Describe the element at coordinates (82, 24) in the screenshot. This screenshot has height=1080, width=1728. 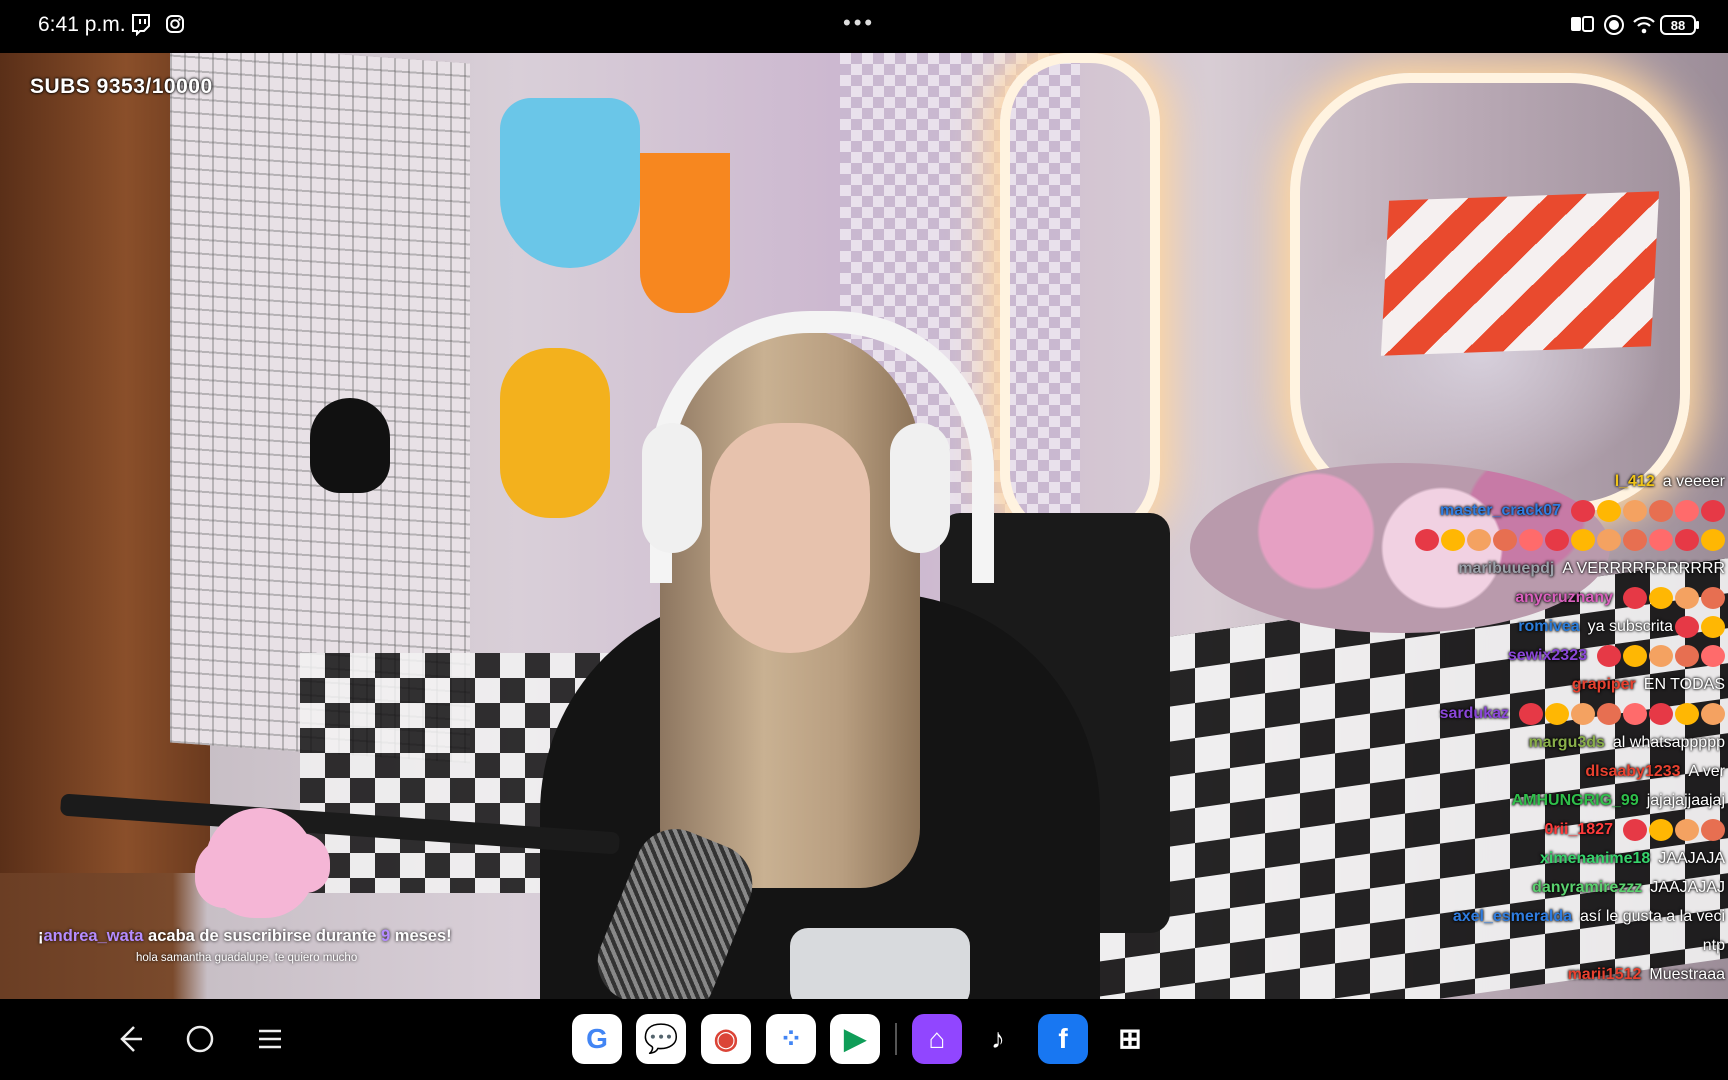
I see `clock: 6:41 p.m.` at that location.